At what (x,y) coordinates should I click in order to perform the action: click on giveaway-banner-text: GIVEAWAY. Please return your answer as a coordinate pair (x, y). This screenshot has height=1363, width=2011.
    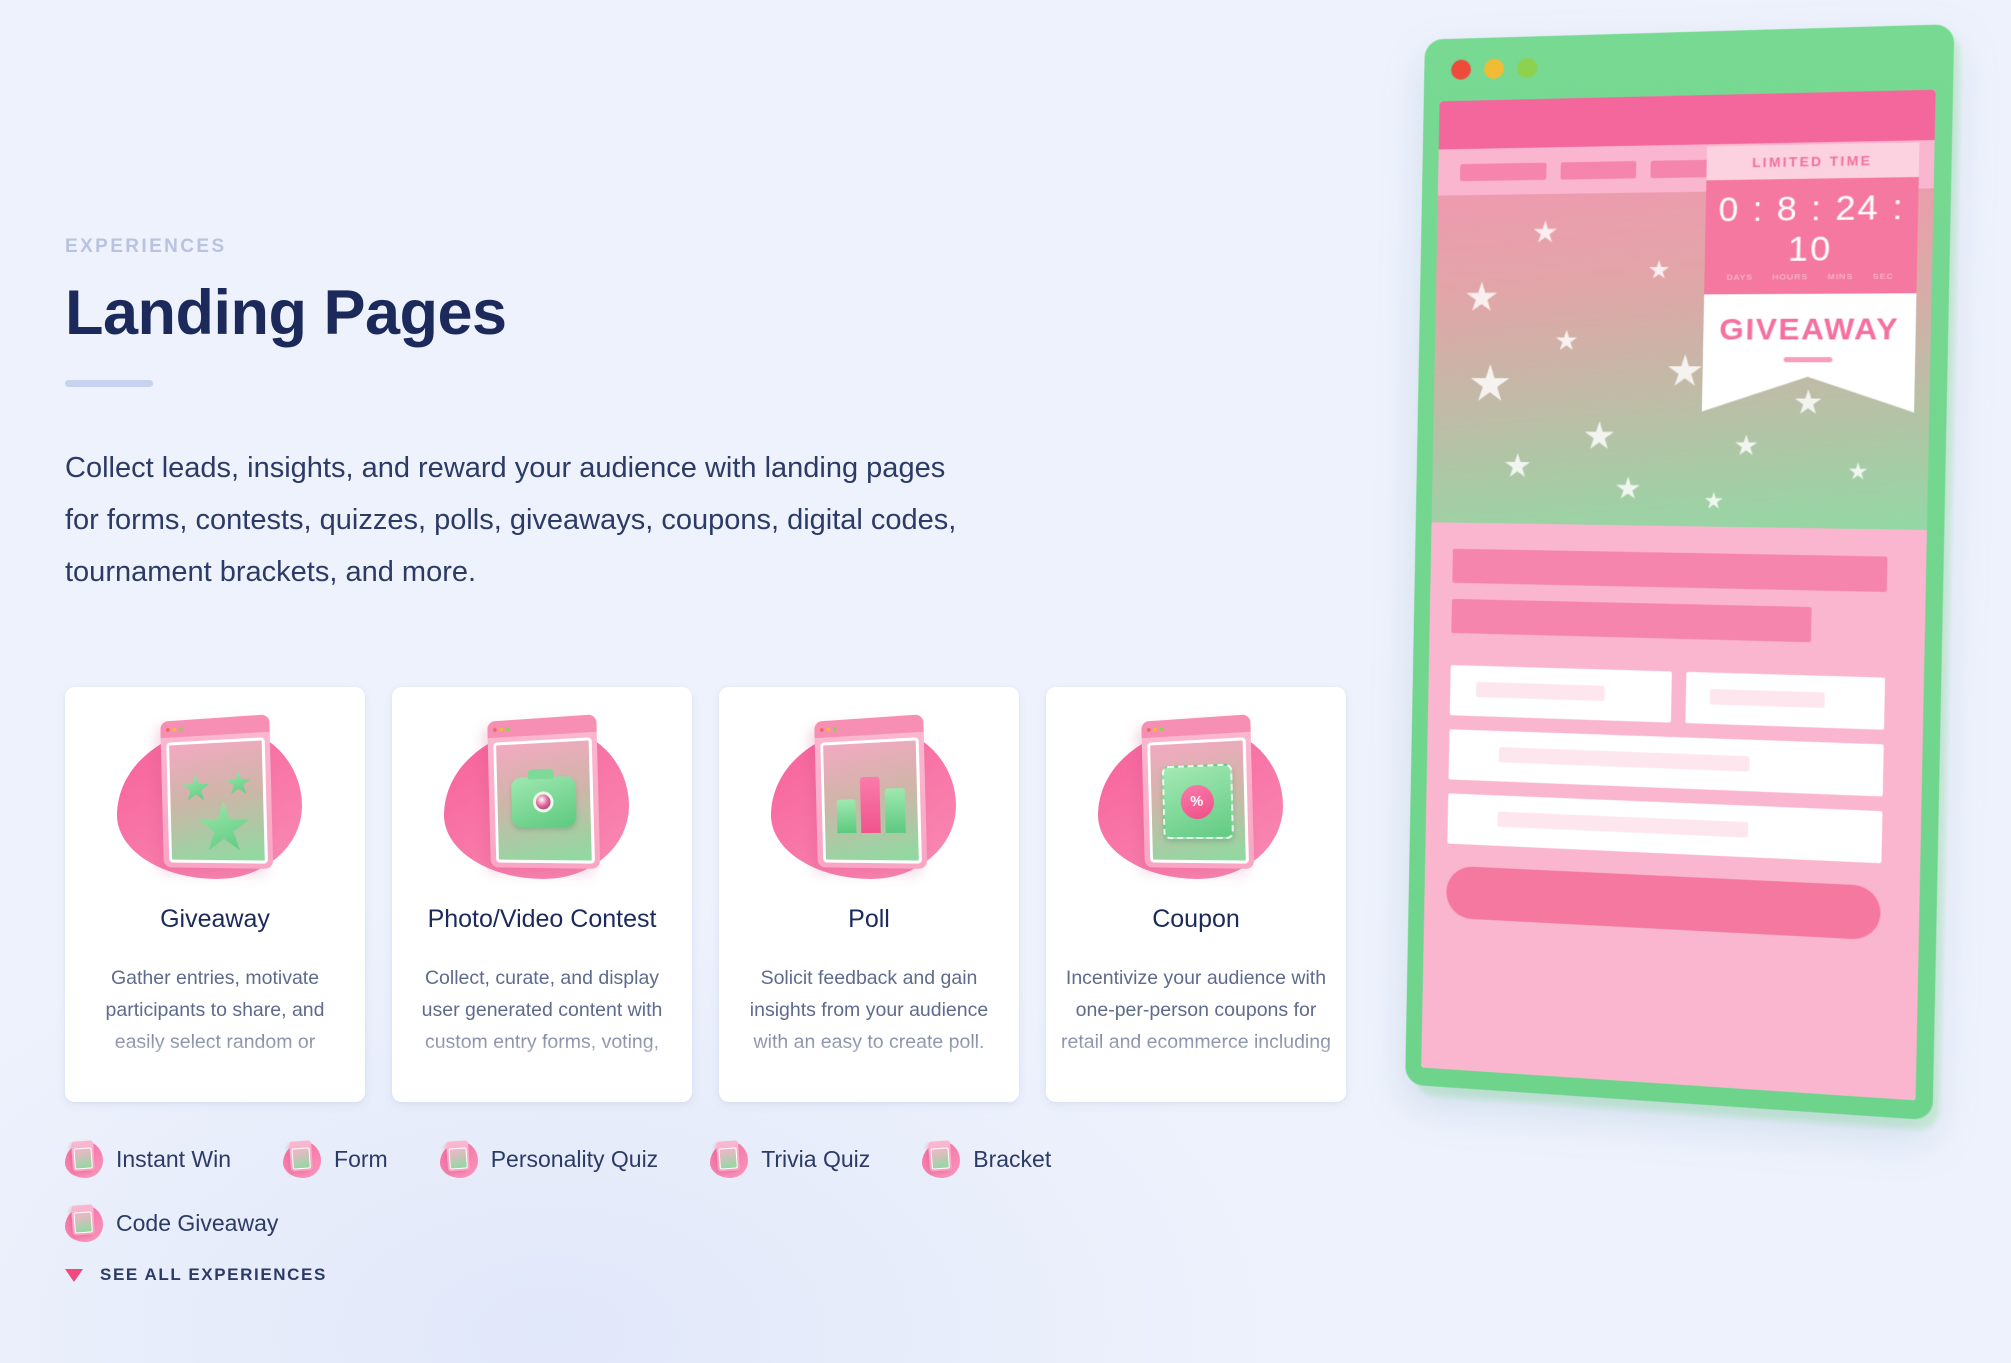
    Looking at the image, I should click on (1809, 329).